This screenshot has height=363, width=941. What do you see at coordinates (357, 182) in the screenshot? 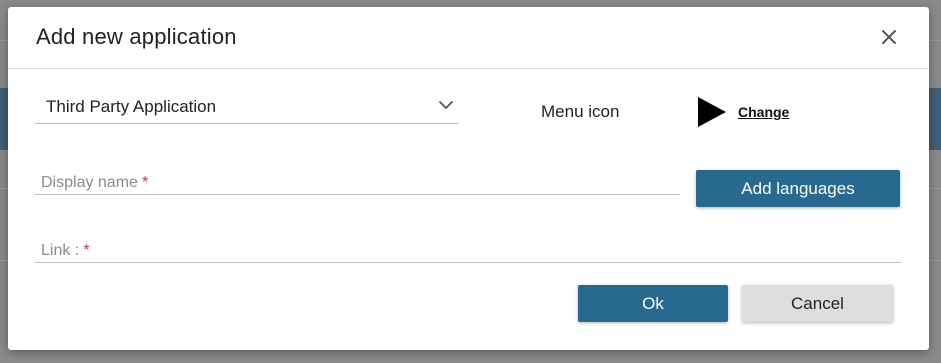
I see `display-name-field: Display name *` at bounding box center [357, 182].